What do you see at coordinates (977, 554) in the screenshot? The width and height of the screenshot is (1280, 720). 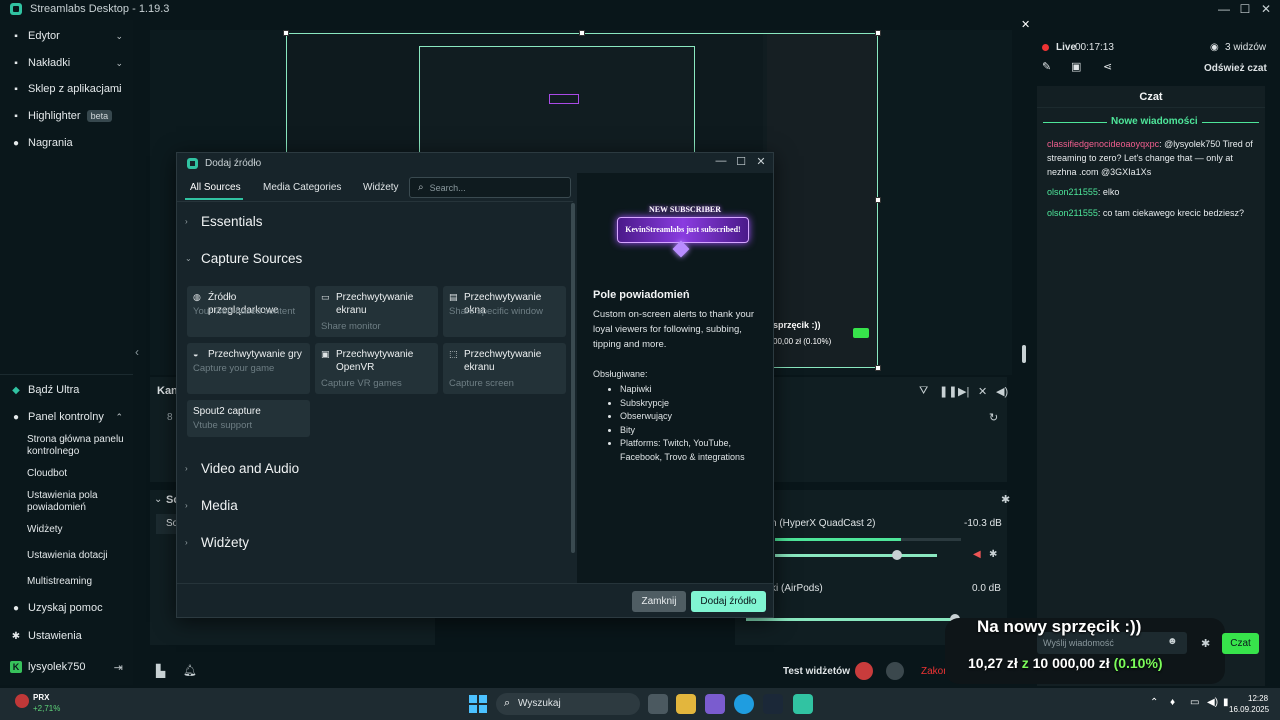 I see `mute-icon: ◀` at bounding box center [977, 554].